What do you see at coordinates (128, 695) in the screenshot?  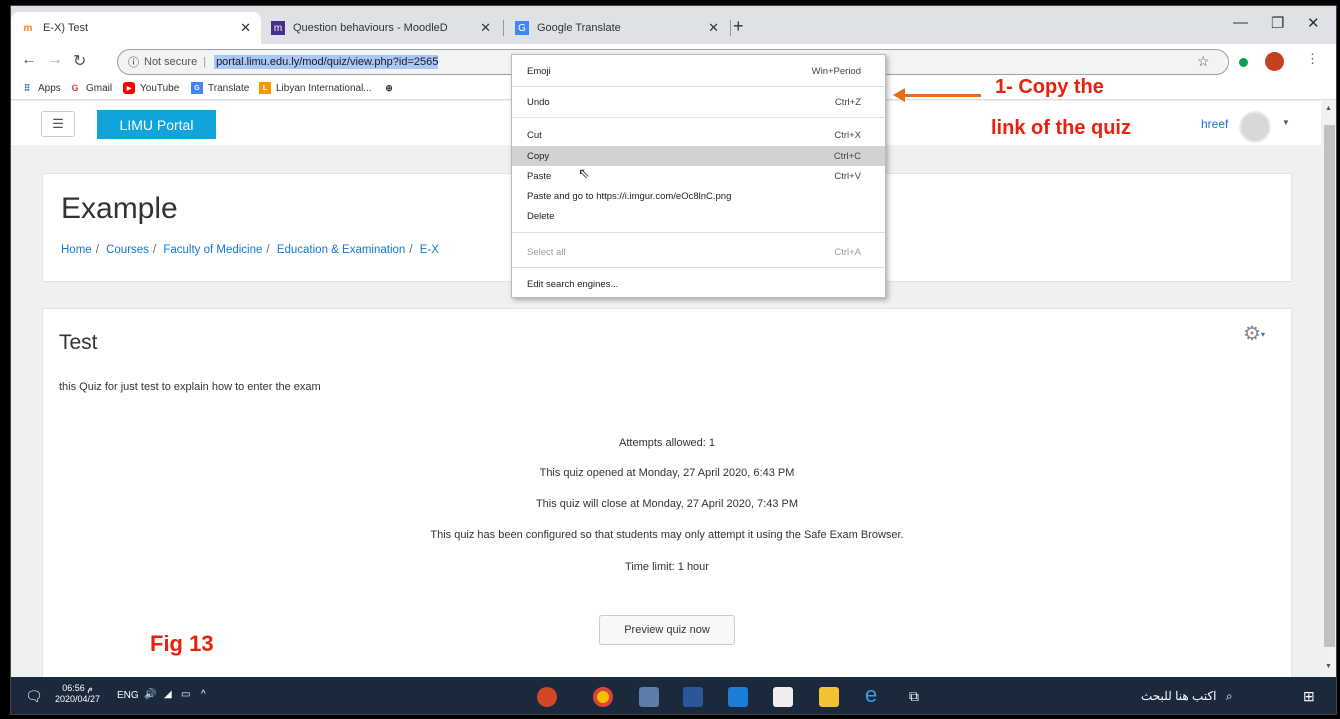 I see `language-indicator: ENG` at bounding box center [128, 695].